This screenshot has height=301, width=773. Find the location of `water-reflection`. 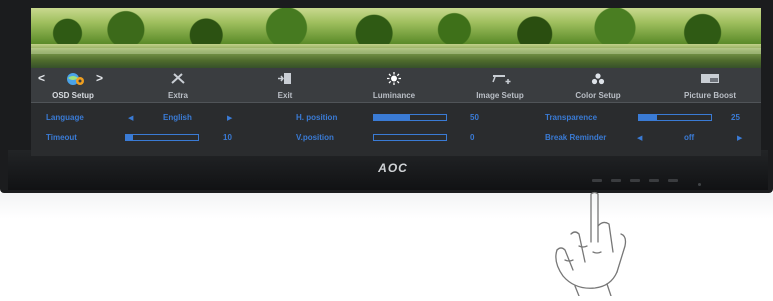

water-reflection is located at coordinates (396, 51).